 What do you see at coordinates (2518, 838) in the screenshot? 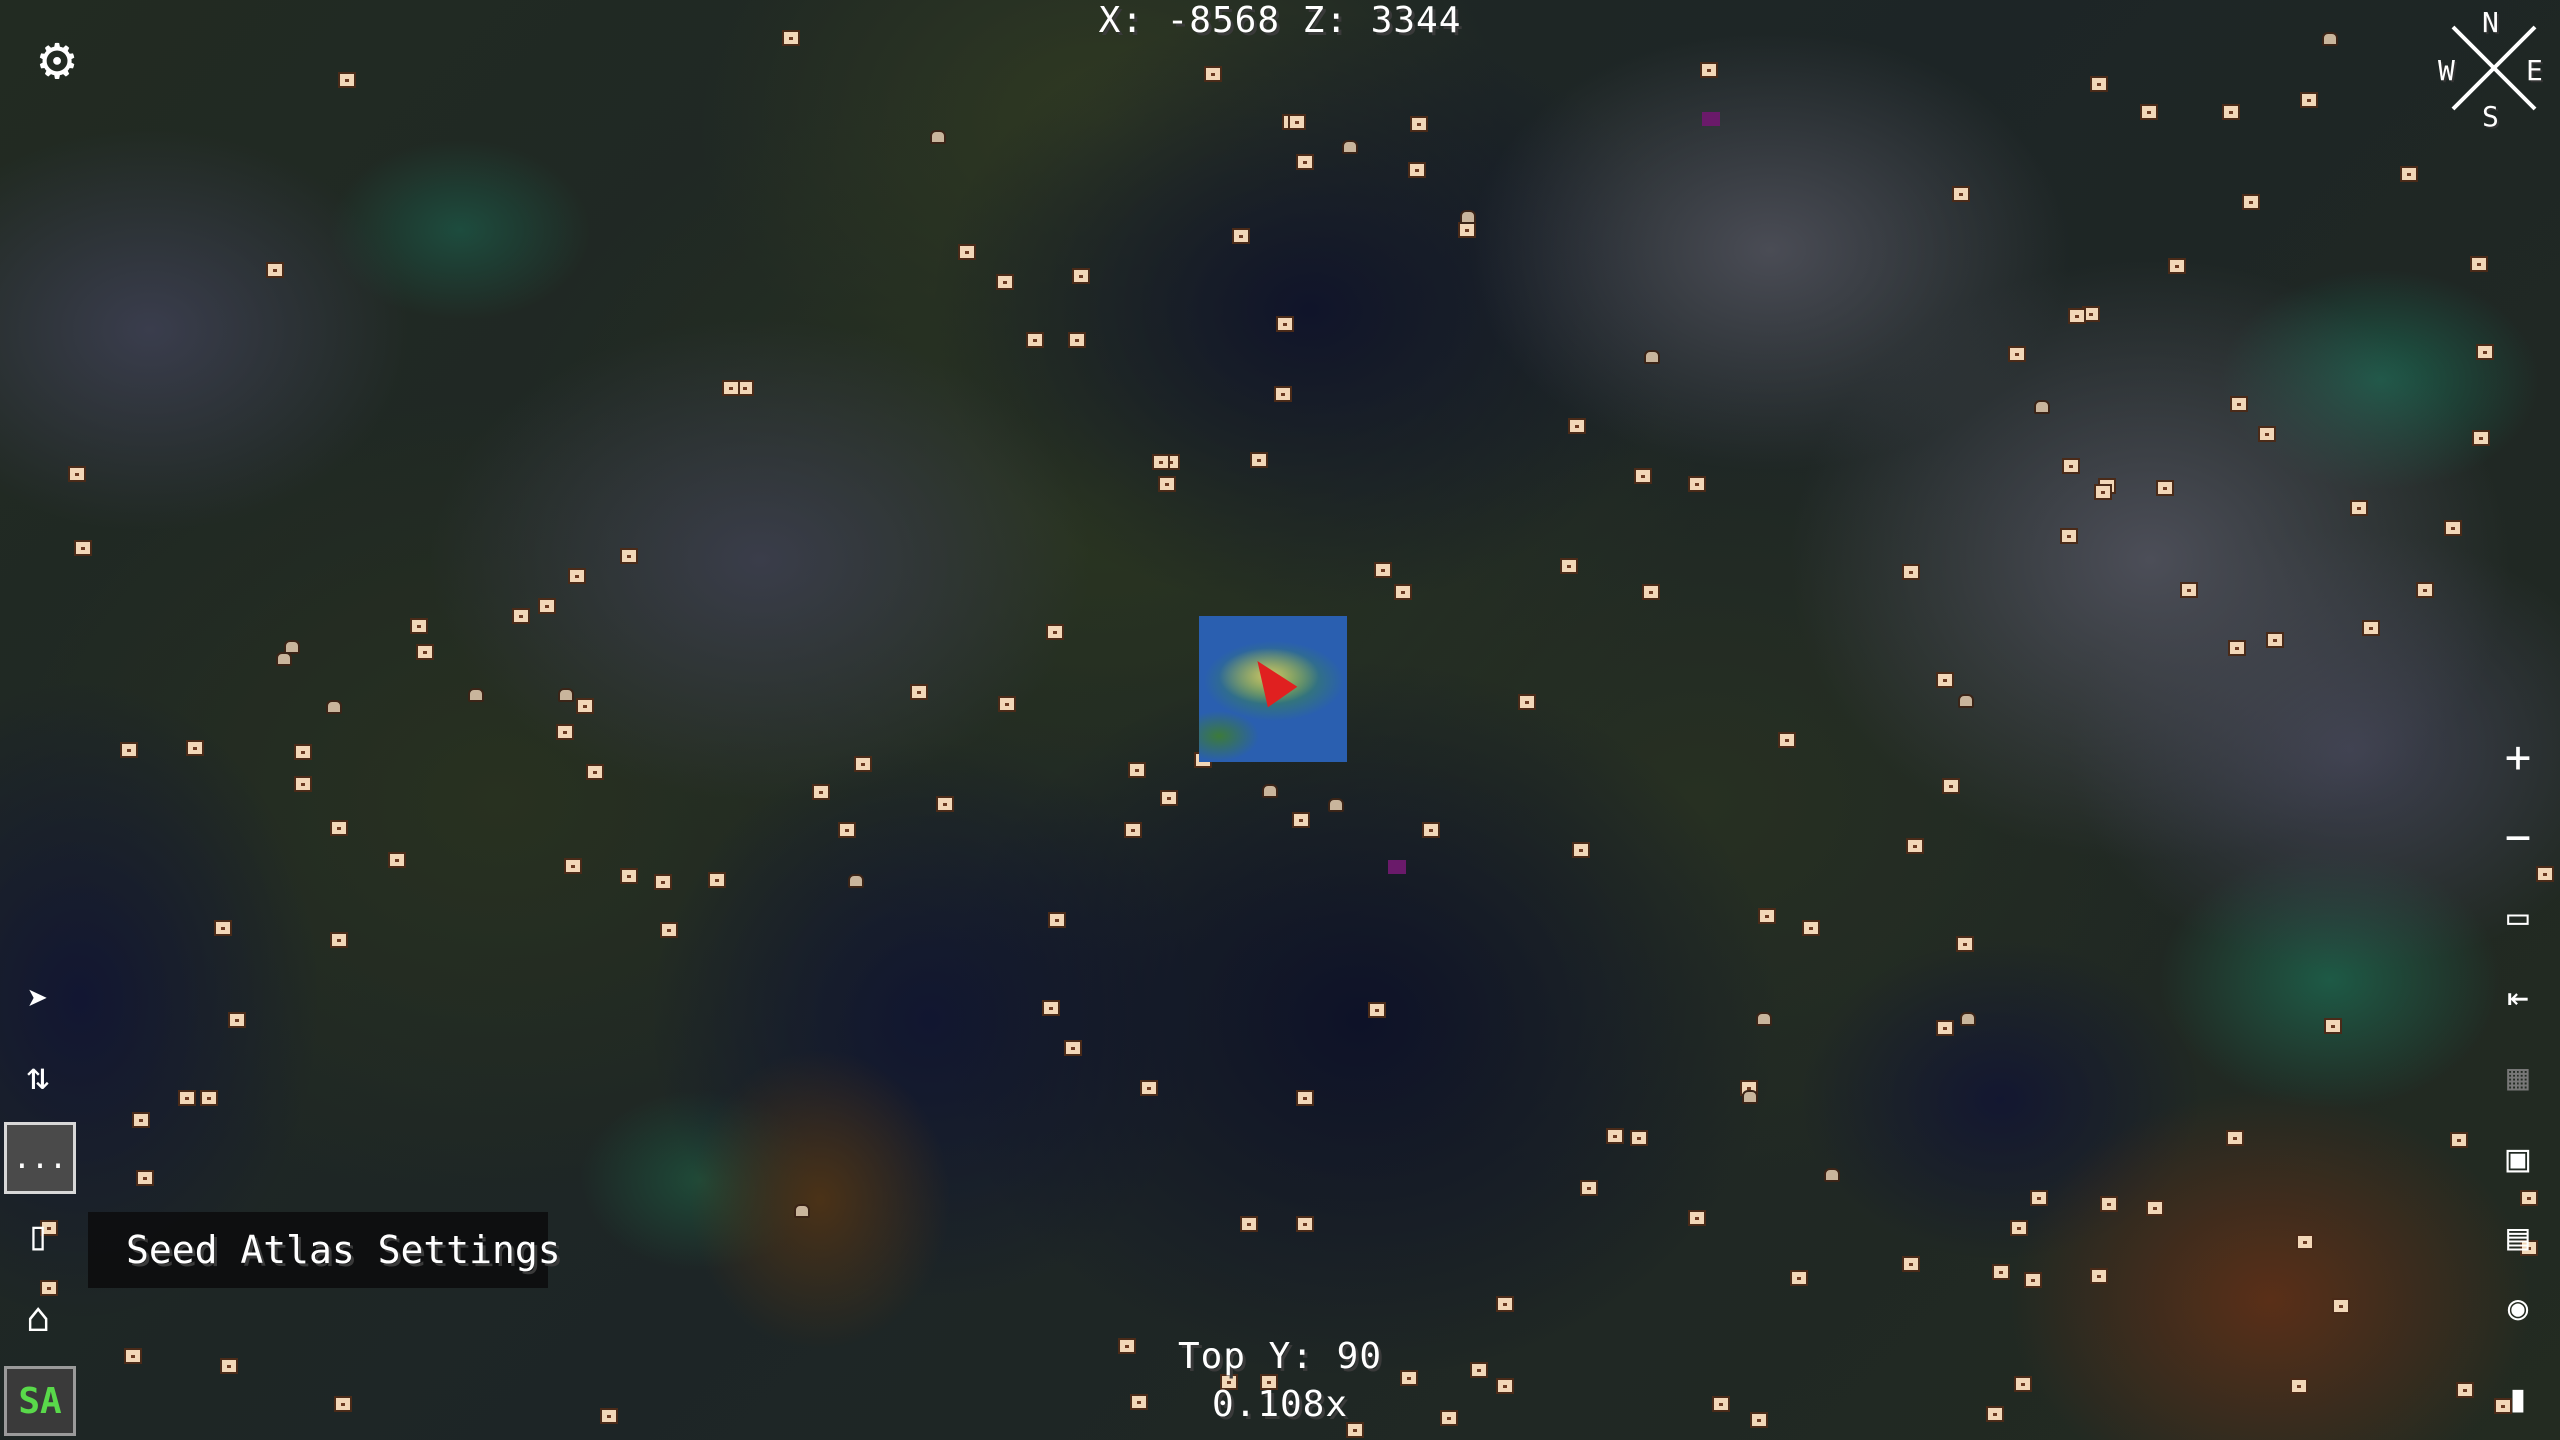
I see `zoom-out-icon: −` at bounding box center [2518, 838].